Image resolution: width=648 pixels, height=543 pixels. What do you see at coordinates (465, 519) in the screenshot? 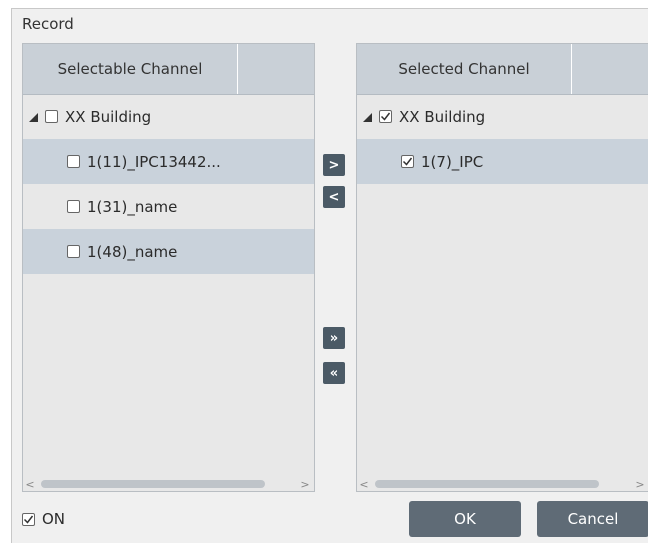
I see `ok-button: OK` at bounding box center [465, 519].